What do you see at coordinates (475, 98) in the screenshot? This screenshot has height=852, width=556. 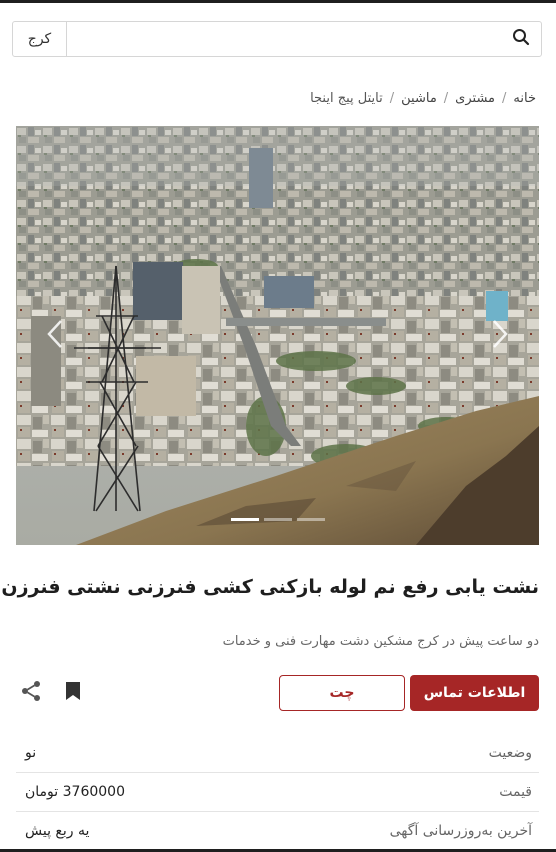 I see `breadcrumb-customer: مشتری` at bounding box center [475, 98].